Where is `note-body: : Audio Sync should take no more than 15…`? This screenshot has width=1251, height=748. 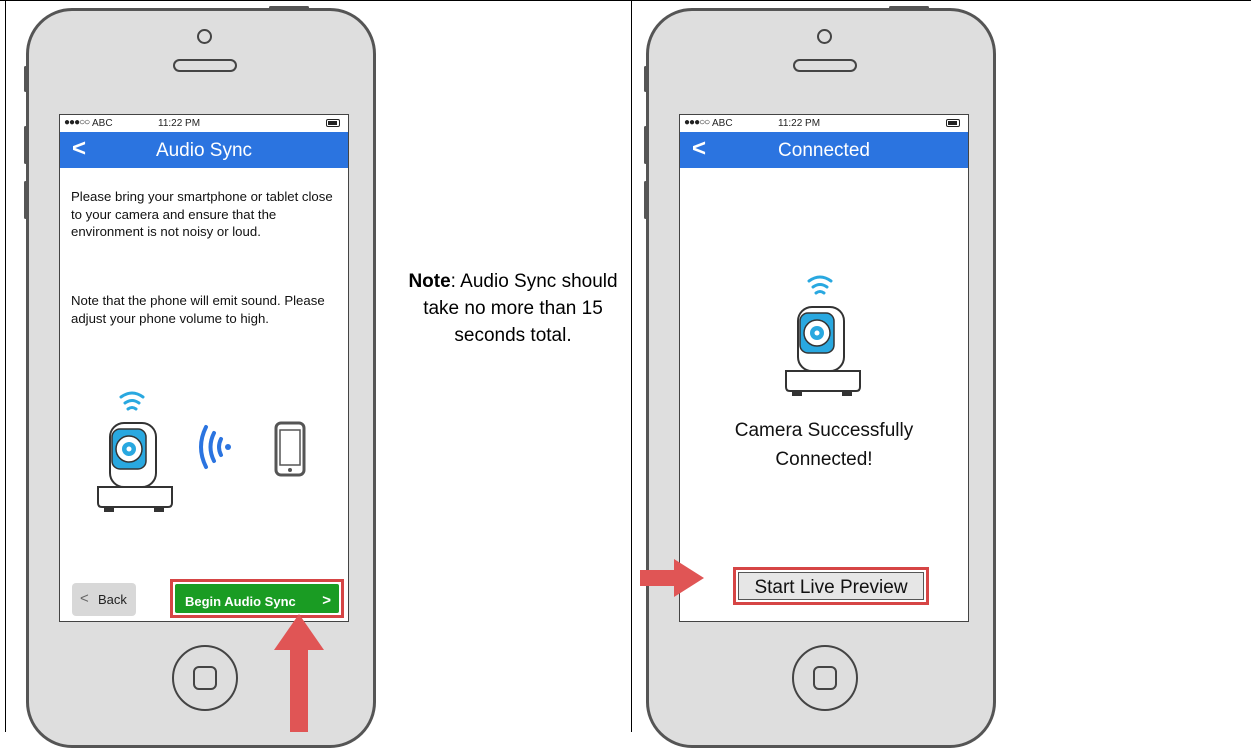 note-body: : Audio Sync should take no more than 15… is located at coordinates (520, 308).